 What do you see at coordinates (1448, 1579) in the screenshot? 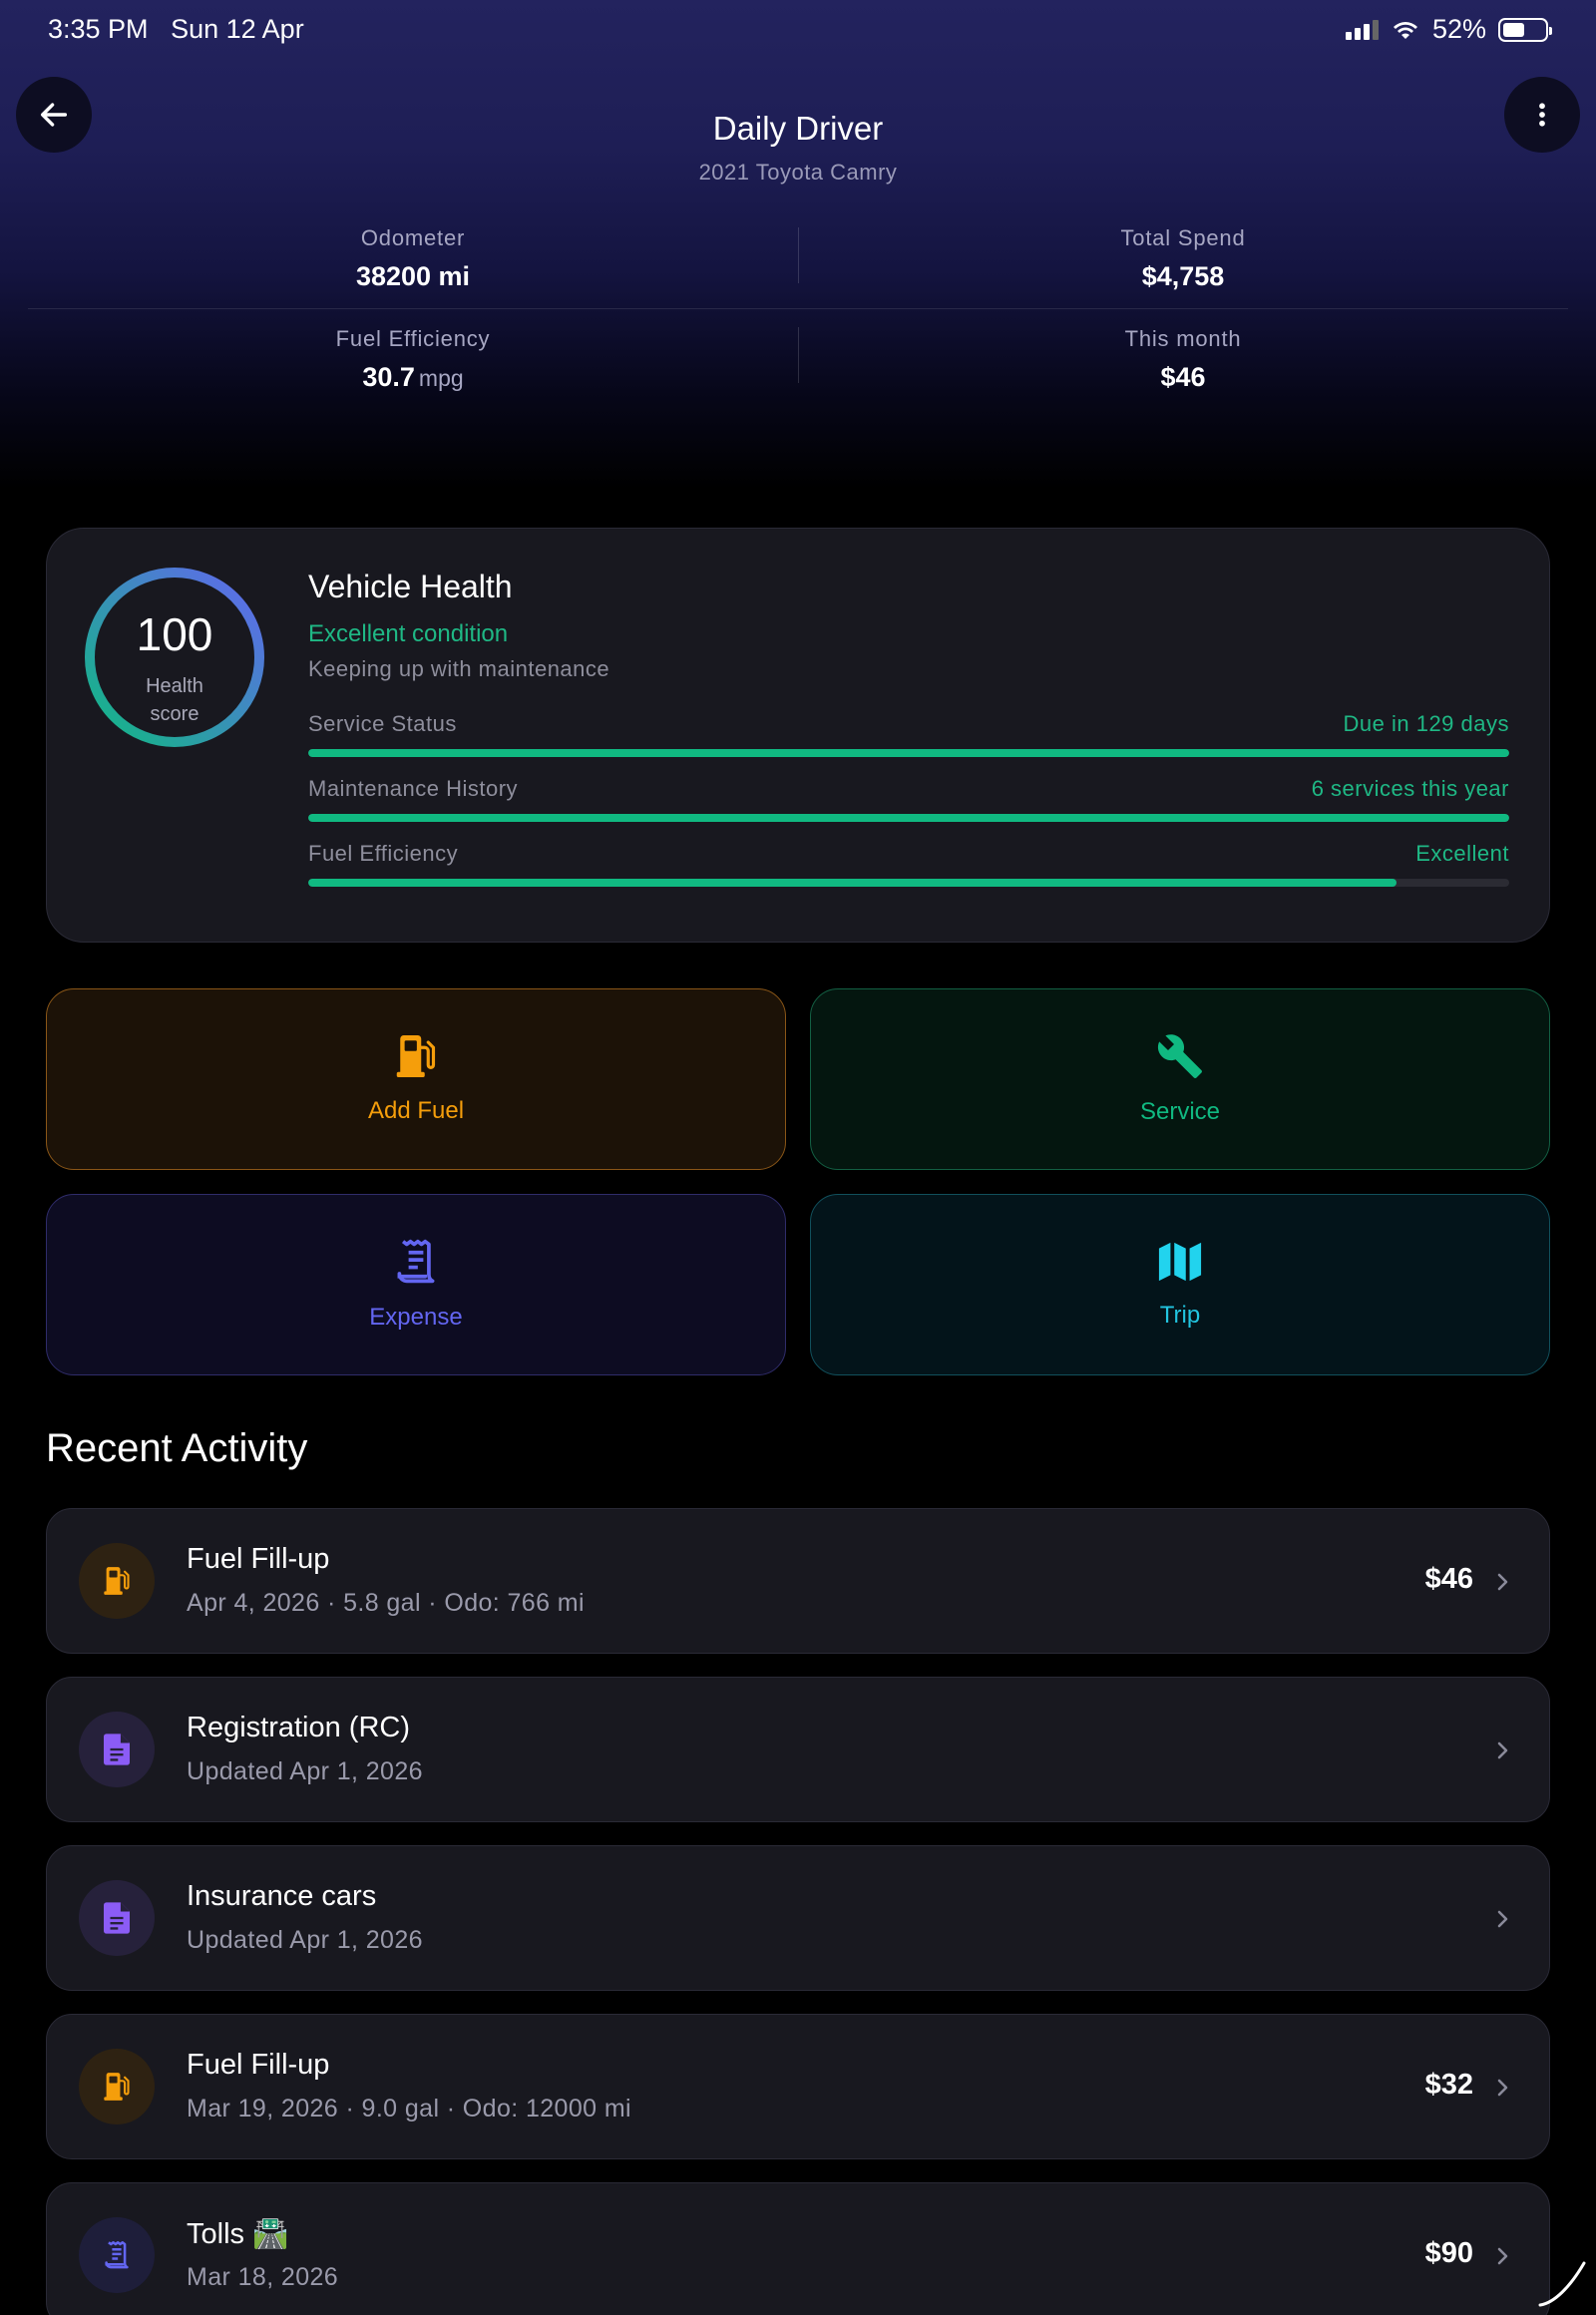
I see `activity-amount: $46` at bounding box center [1448, 1579].